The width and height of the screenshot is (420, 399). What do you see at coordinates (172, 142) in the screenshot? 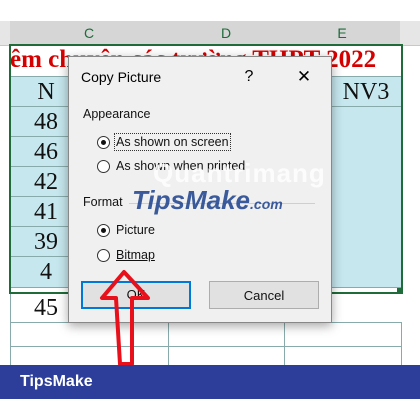
I see `radio-label: As shown on screen` at bounding box center [172, 142].